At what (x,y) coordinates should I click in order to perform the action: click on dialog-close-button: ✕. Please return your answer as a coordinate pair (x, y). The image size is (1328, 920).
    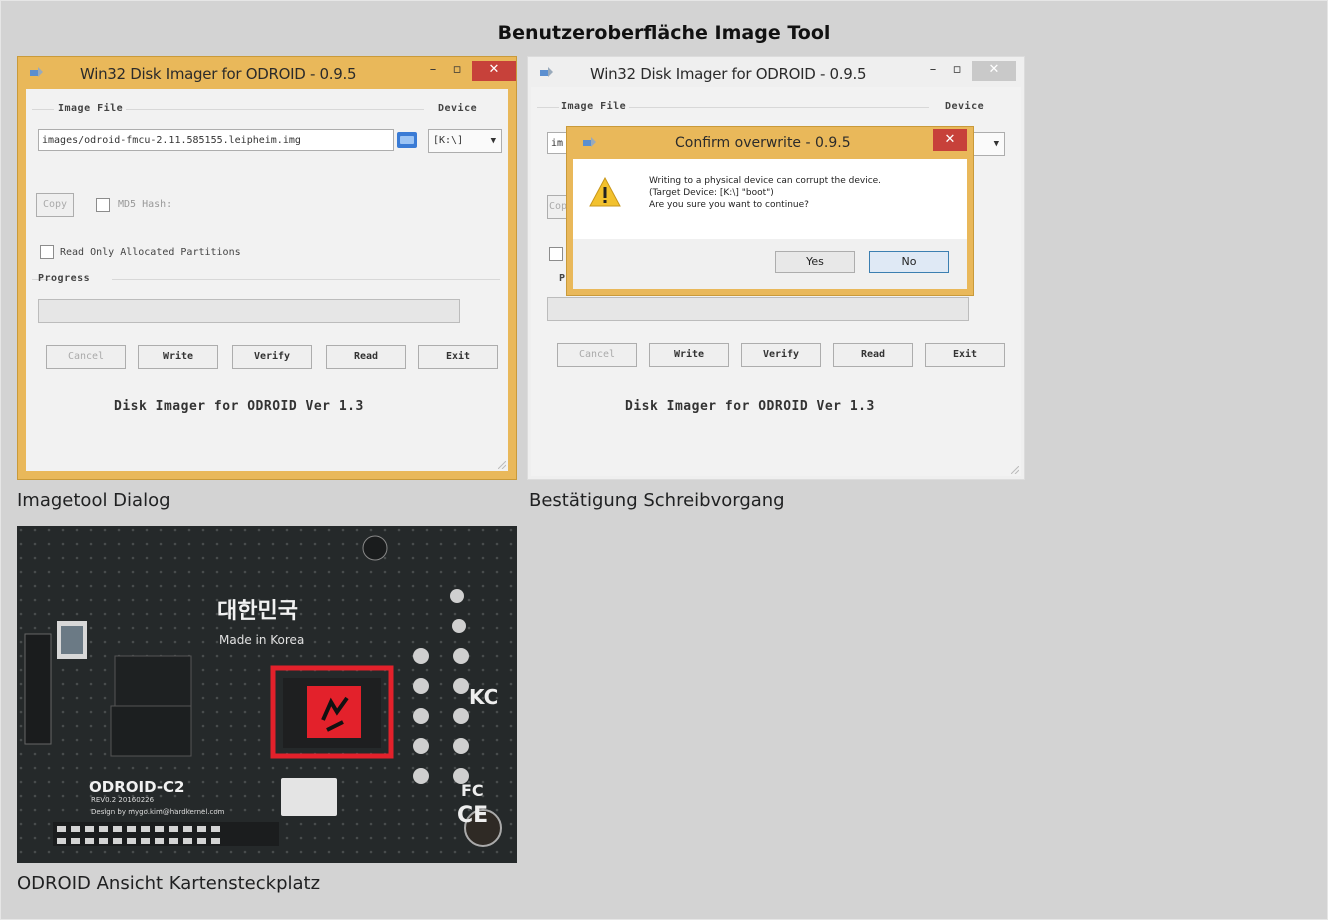
    Looking at the image, I should click on (950, 140).